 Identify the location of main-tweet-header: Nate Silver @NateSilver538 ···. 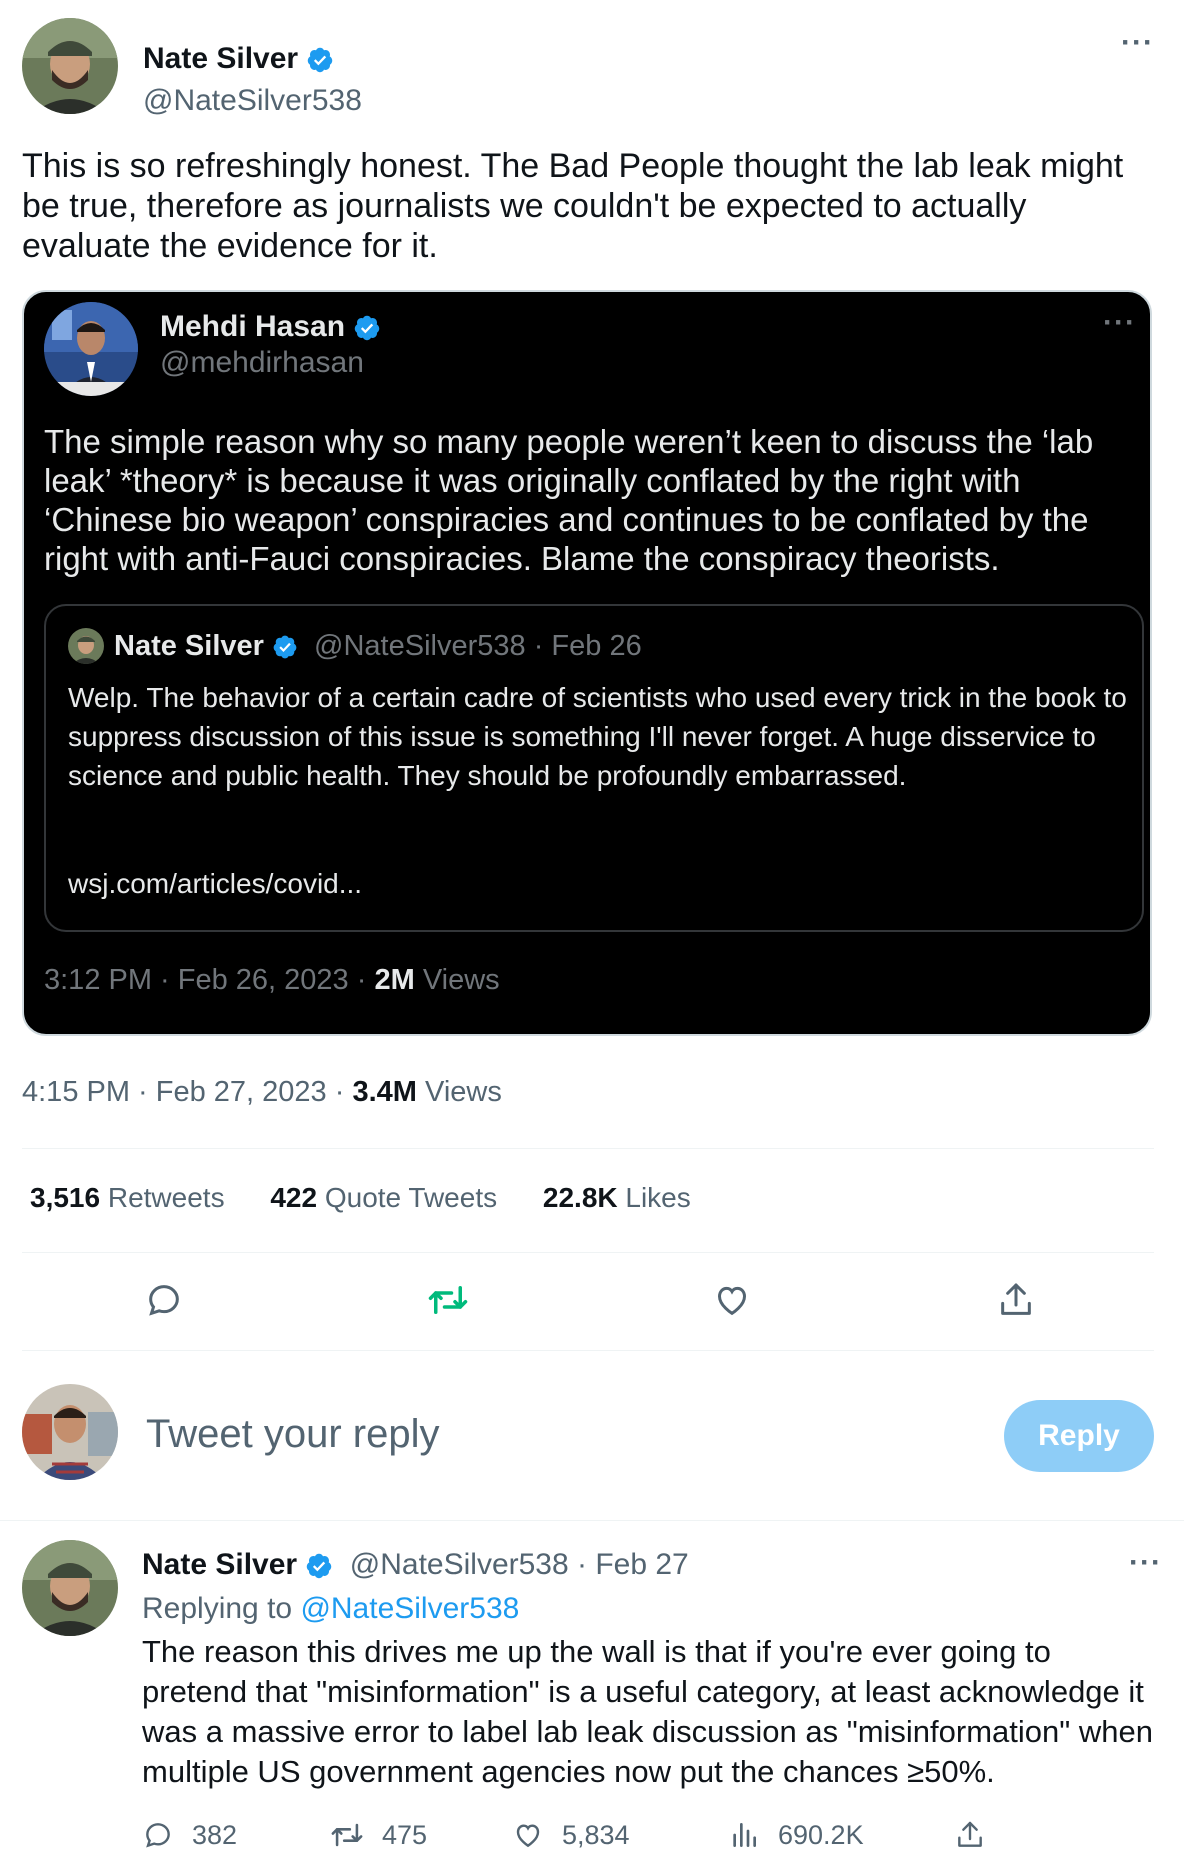
(592, 68).